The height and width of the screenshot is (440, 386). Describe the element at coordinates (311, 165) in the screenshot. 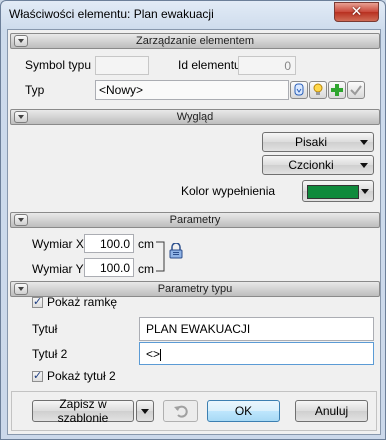

I see `fonts-label: Czcionki` at that location.